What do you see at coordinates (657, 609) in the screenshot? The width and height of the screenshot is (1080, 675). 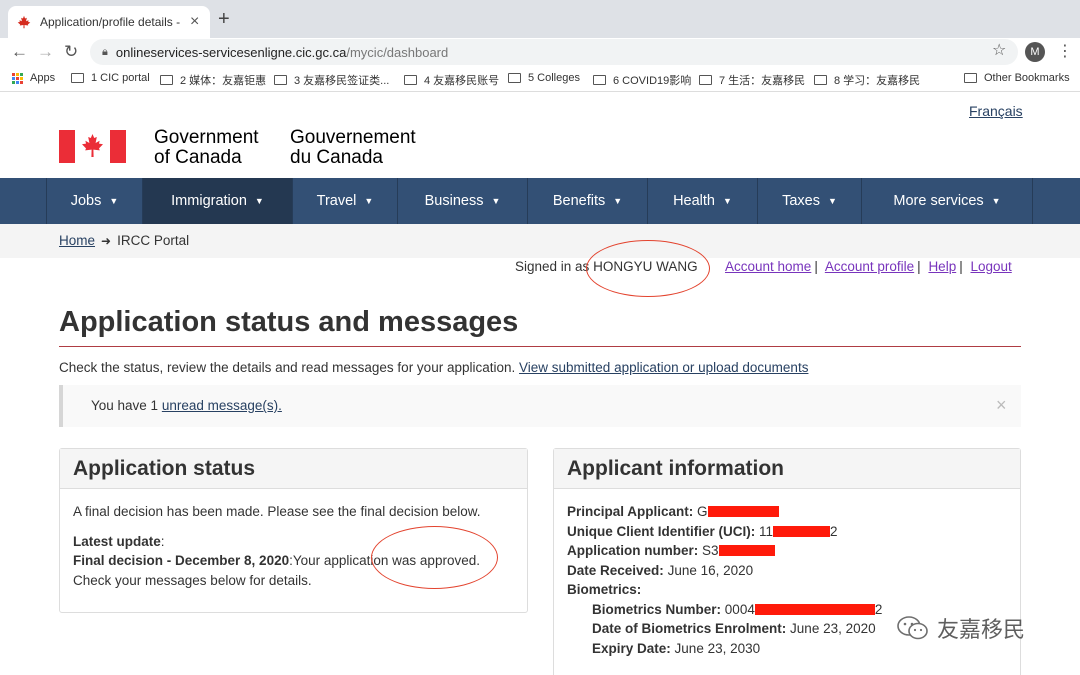 I see `biometrics-number-label: Biometrics Number:` at bounding box center [657, 609].